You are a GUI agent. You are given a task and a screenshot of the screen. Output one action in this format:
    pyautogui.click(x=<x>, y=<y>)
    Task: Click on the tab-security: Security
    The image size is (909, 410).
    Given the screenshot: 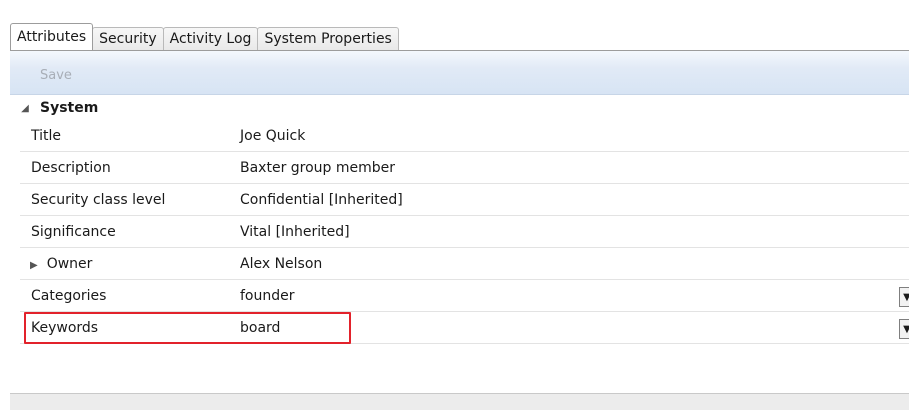 What is the action you would take?
    pyautogui.click(x=128, y=38)
    